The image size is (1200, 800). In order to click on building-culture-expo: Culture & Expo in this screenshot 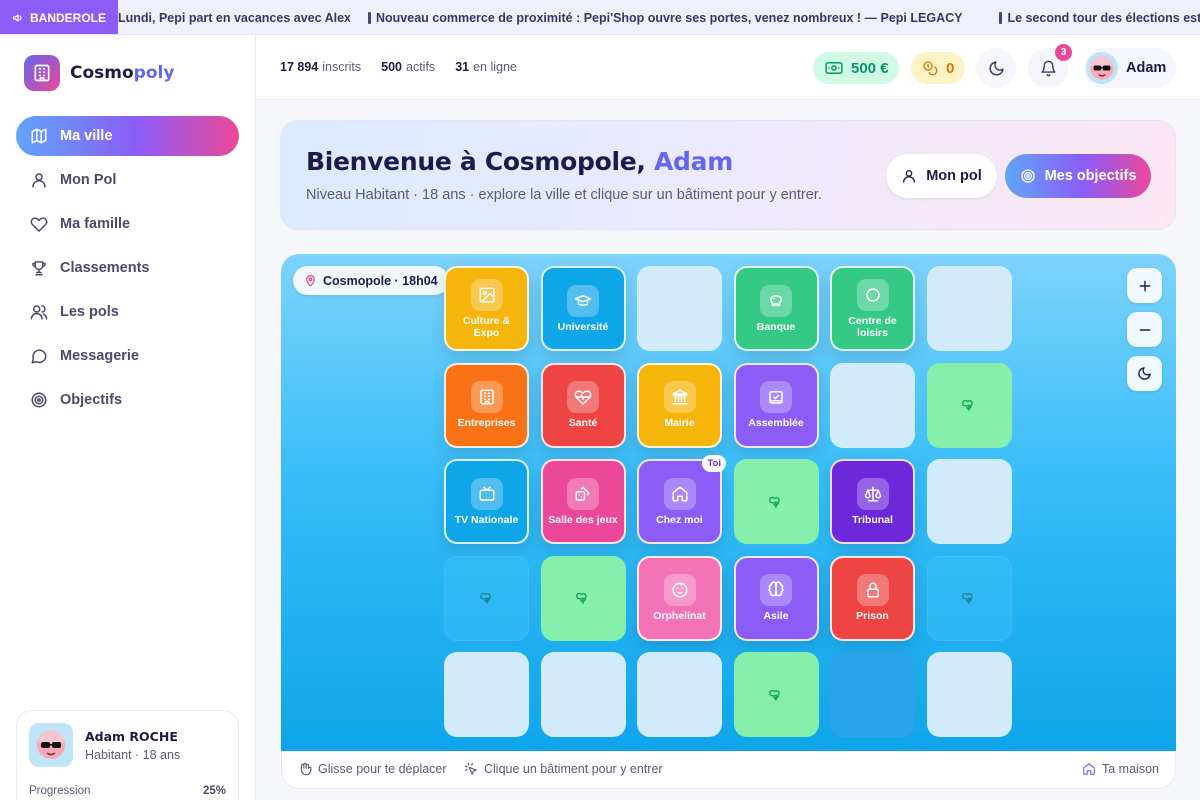, I will do `click(486, 308)`.